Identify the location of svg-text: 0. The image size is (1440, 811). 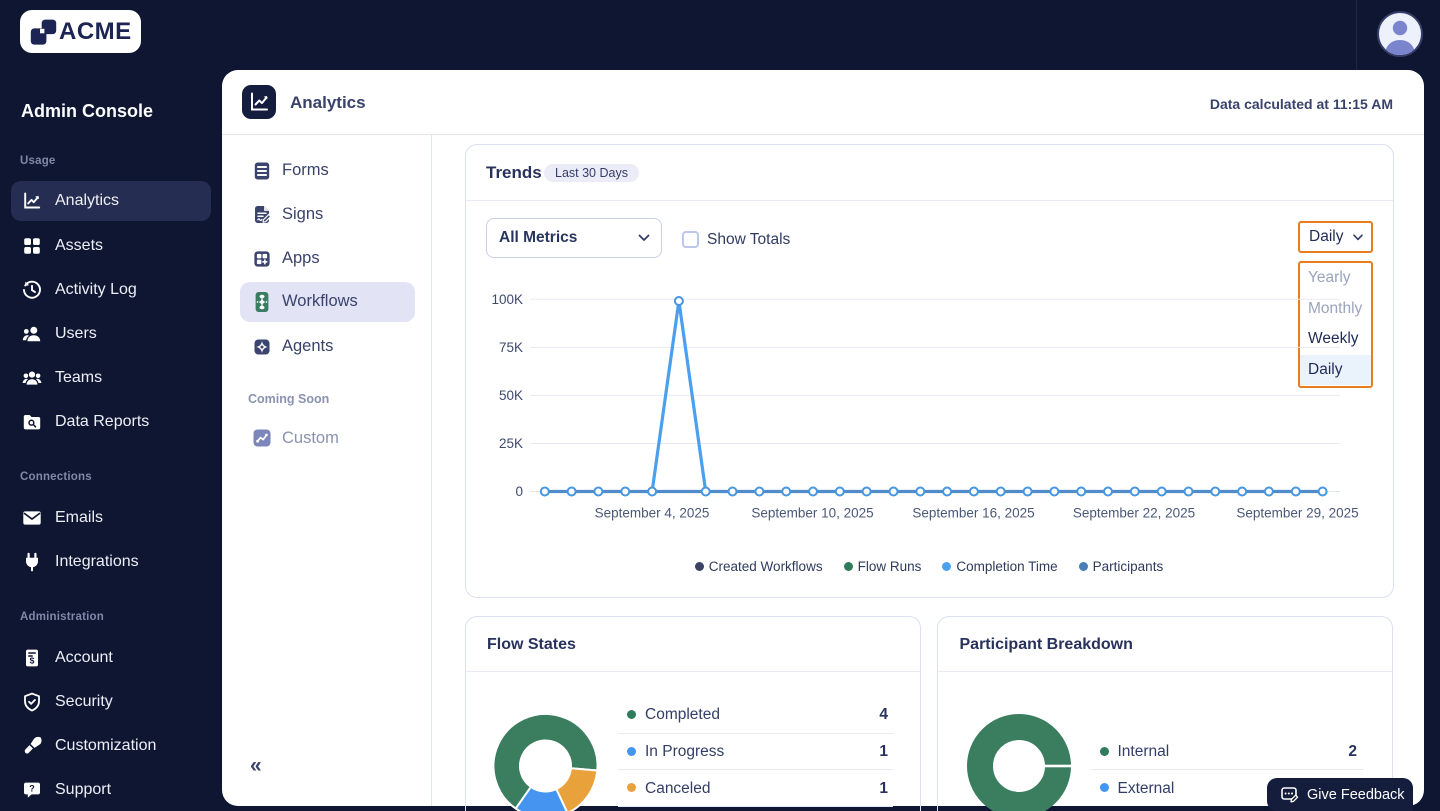
(519, 491).